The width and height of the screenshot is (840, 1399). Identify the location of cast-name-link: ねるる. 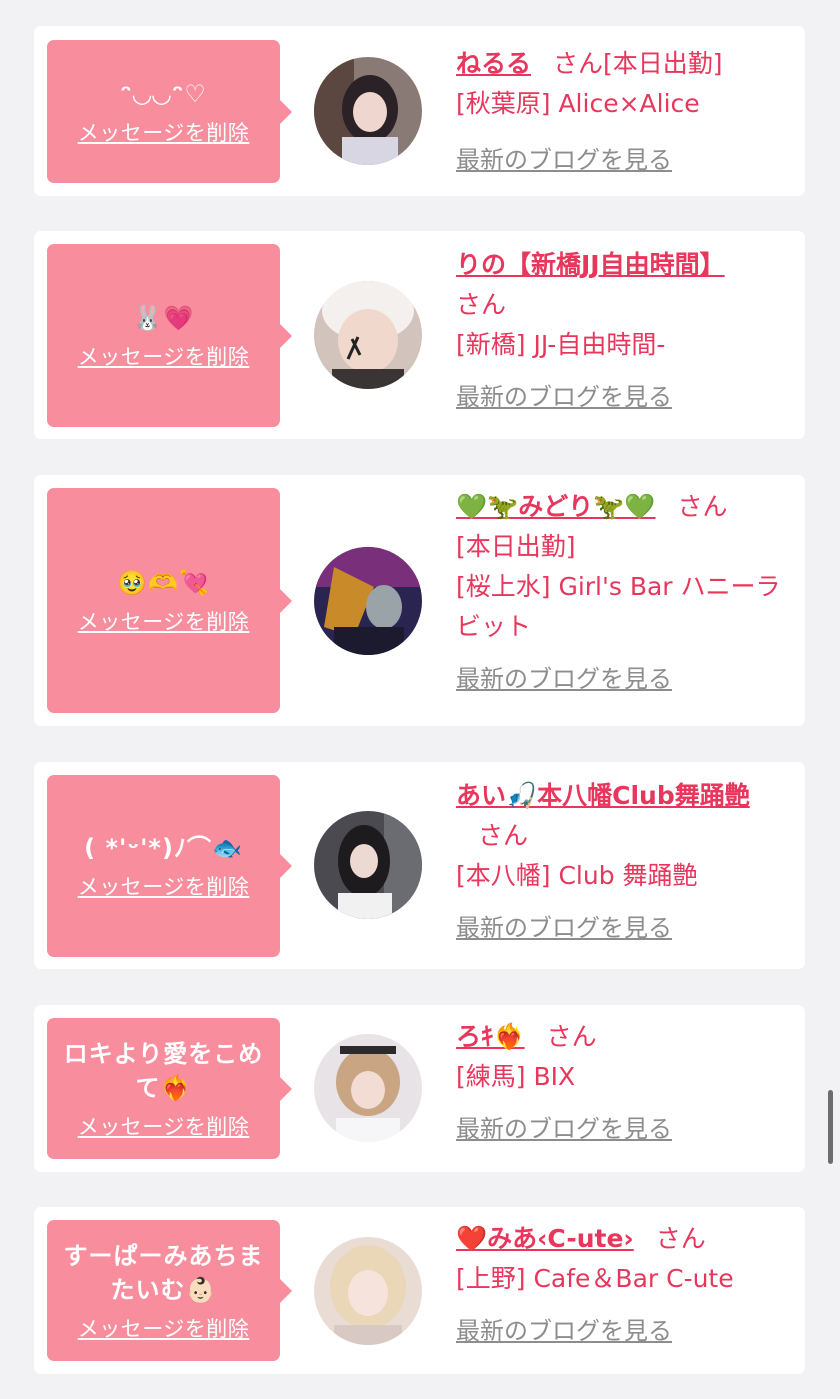
(493, 63).